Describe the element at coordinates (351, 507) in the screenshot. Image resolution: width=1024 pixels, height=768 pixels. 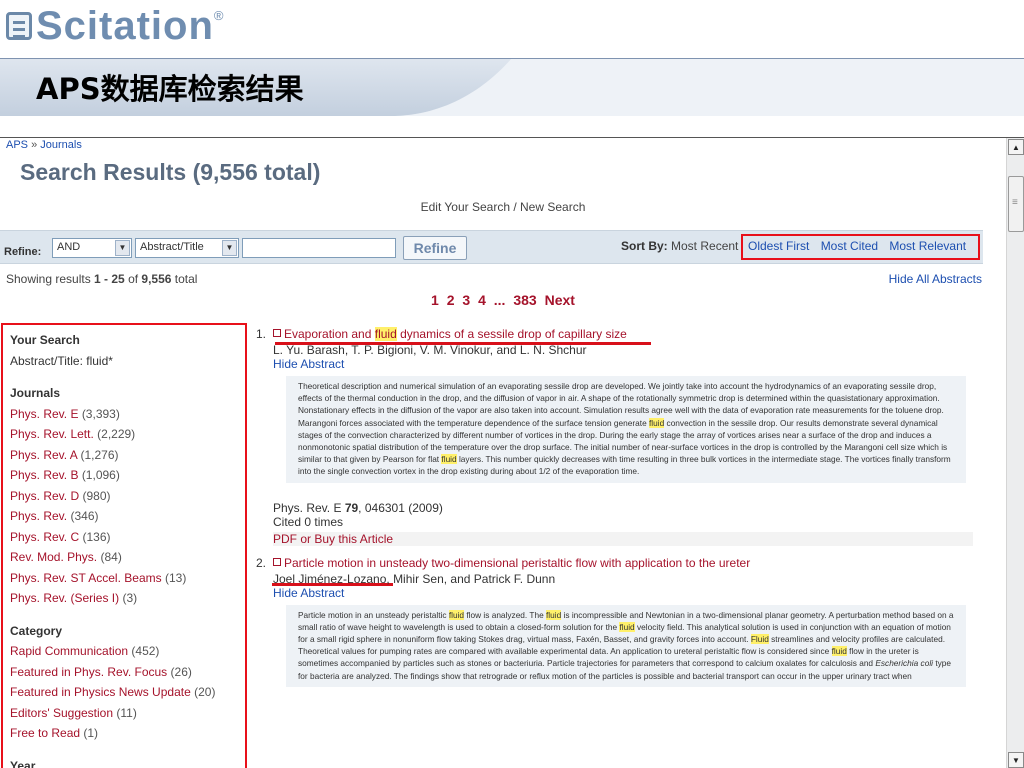
I see `citation-volume: 79` at that location.